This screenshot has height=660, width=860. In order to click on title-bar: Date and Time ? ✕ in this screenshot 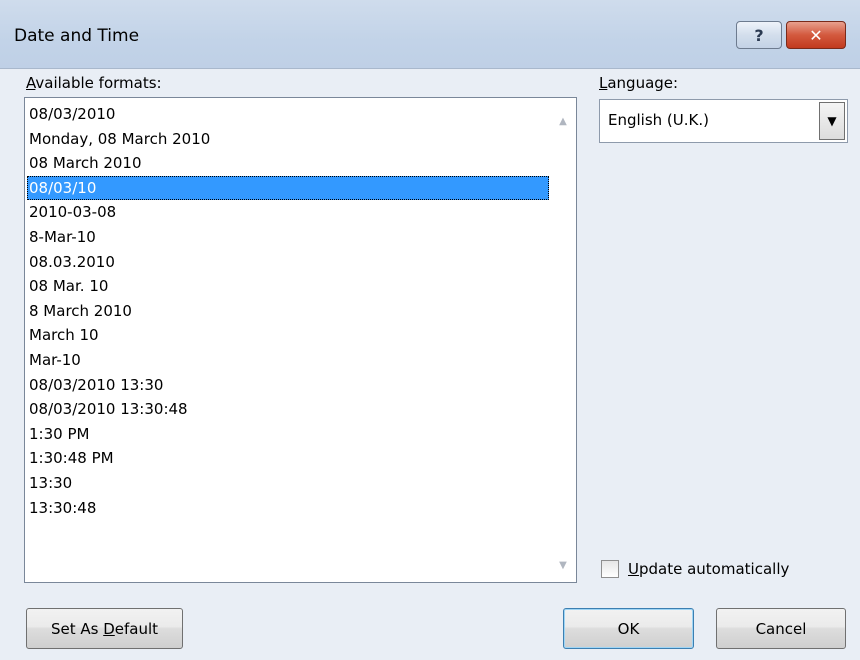, I will do `click(430, 34)`.